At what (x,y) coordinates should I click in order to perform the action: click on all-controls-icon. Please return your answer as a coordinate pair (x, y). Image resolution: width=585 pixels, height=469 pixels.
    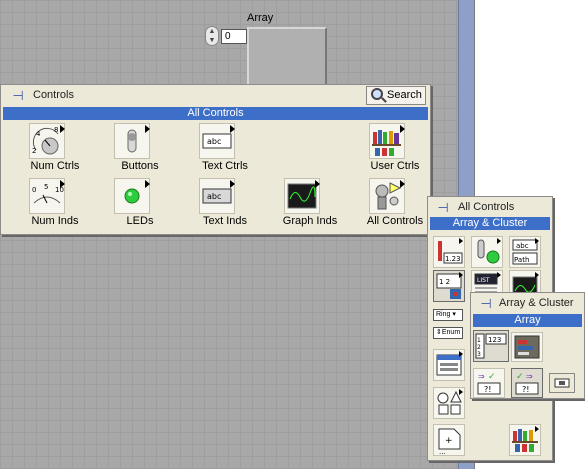
    Looking at the image, I should click on (387, 196).